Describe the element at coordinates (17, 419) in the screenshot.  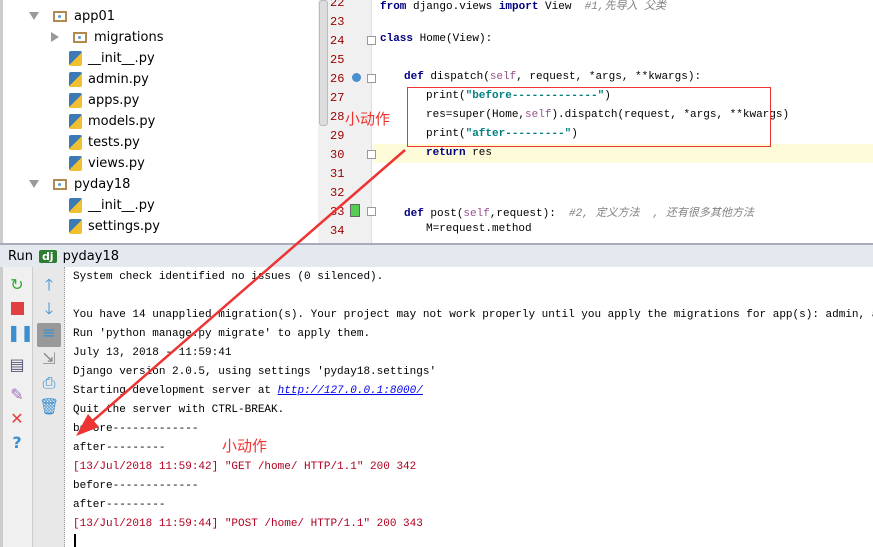
I see `close-icon: ✕` at that location.